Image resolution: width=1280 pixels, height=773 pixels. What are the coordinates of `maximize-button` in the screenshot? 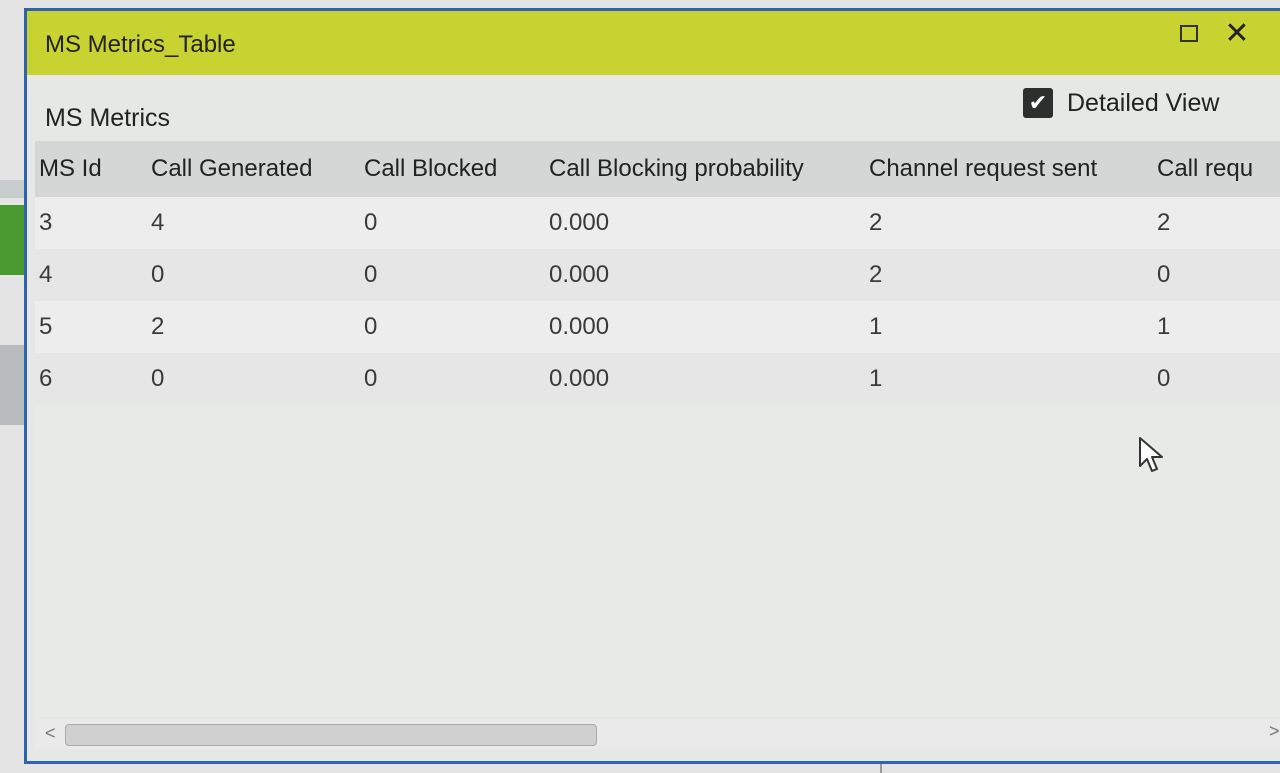 It's located at (1189, 33).